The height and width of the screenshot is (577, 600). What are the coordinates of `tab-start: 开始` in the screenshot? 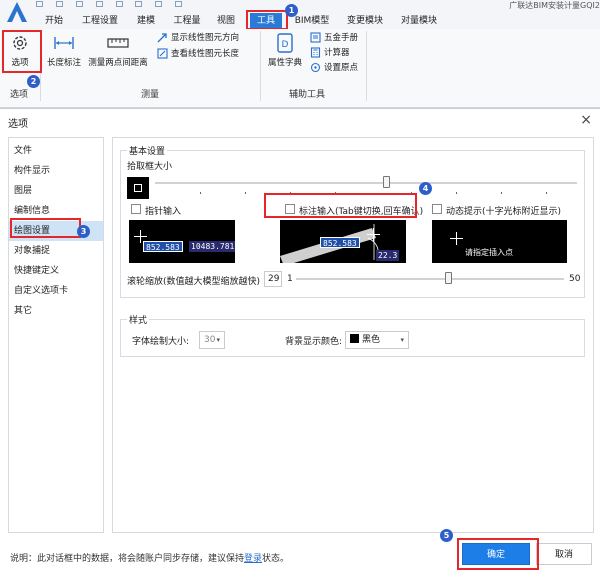 It's located at (54, 21).